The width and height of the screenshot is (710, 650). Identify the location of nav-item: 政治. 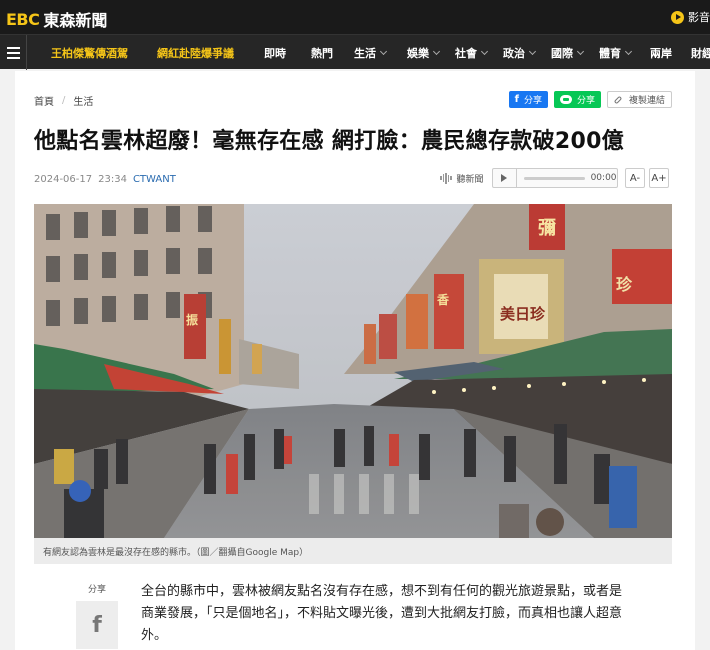
(520, 53).